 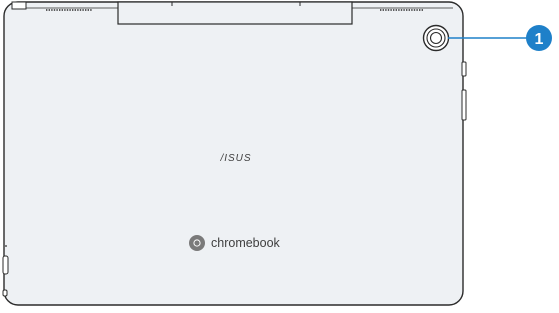 What do you see at coordinates (464, 105) in the screenshot?
I see `volume-button` at bounding box center [464, 105].